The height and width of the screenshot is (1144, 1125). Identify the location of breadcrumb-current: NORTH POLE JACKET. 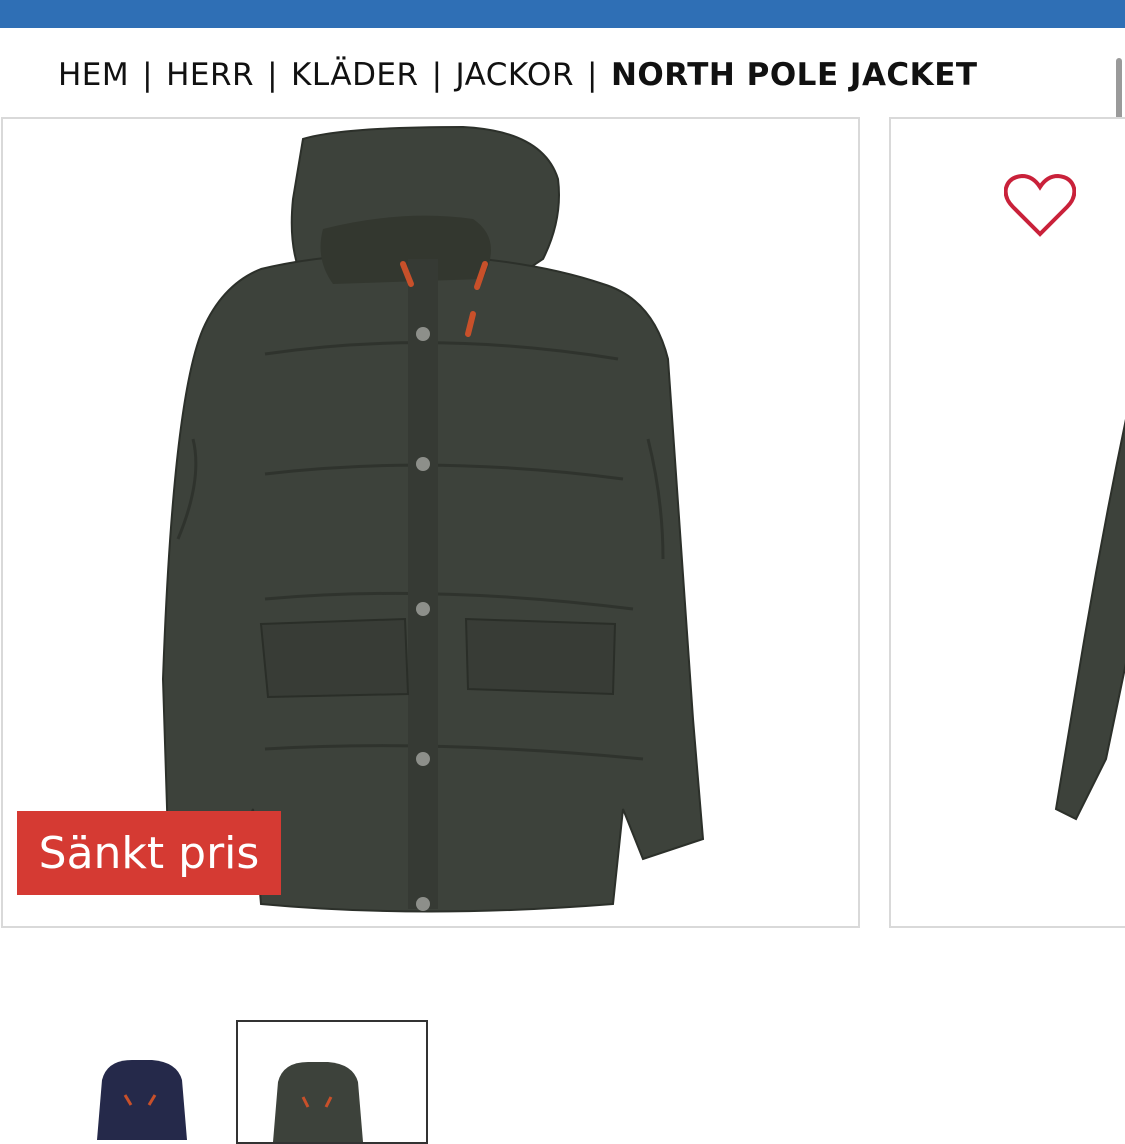
(794, 75).